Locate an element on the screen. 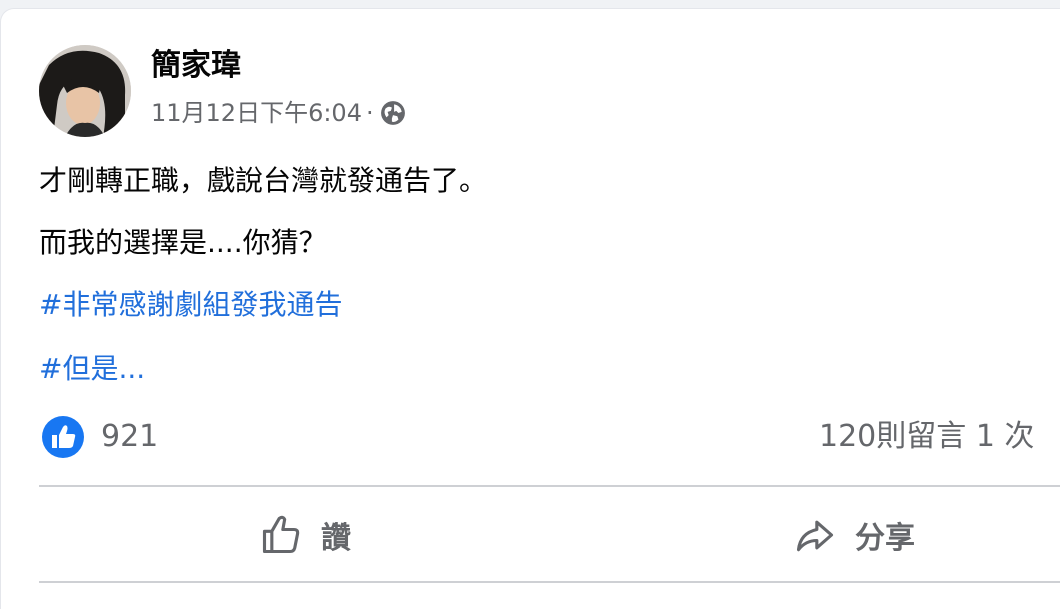 The height and width of the screenshot is (609, 1060). comment-count: 120則留言 is located at coordinates (892, 436).